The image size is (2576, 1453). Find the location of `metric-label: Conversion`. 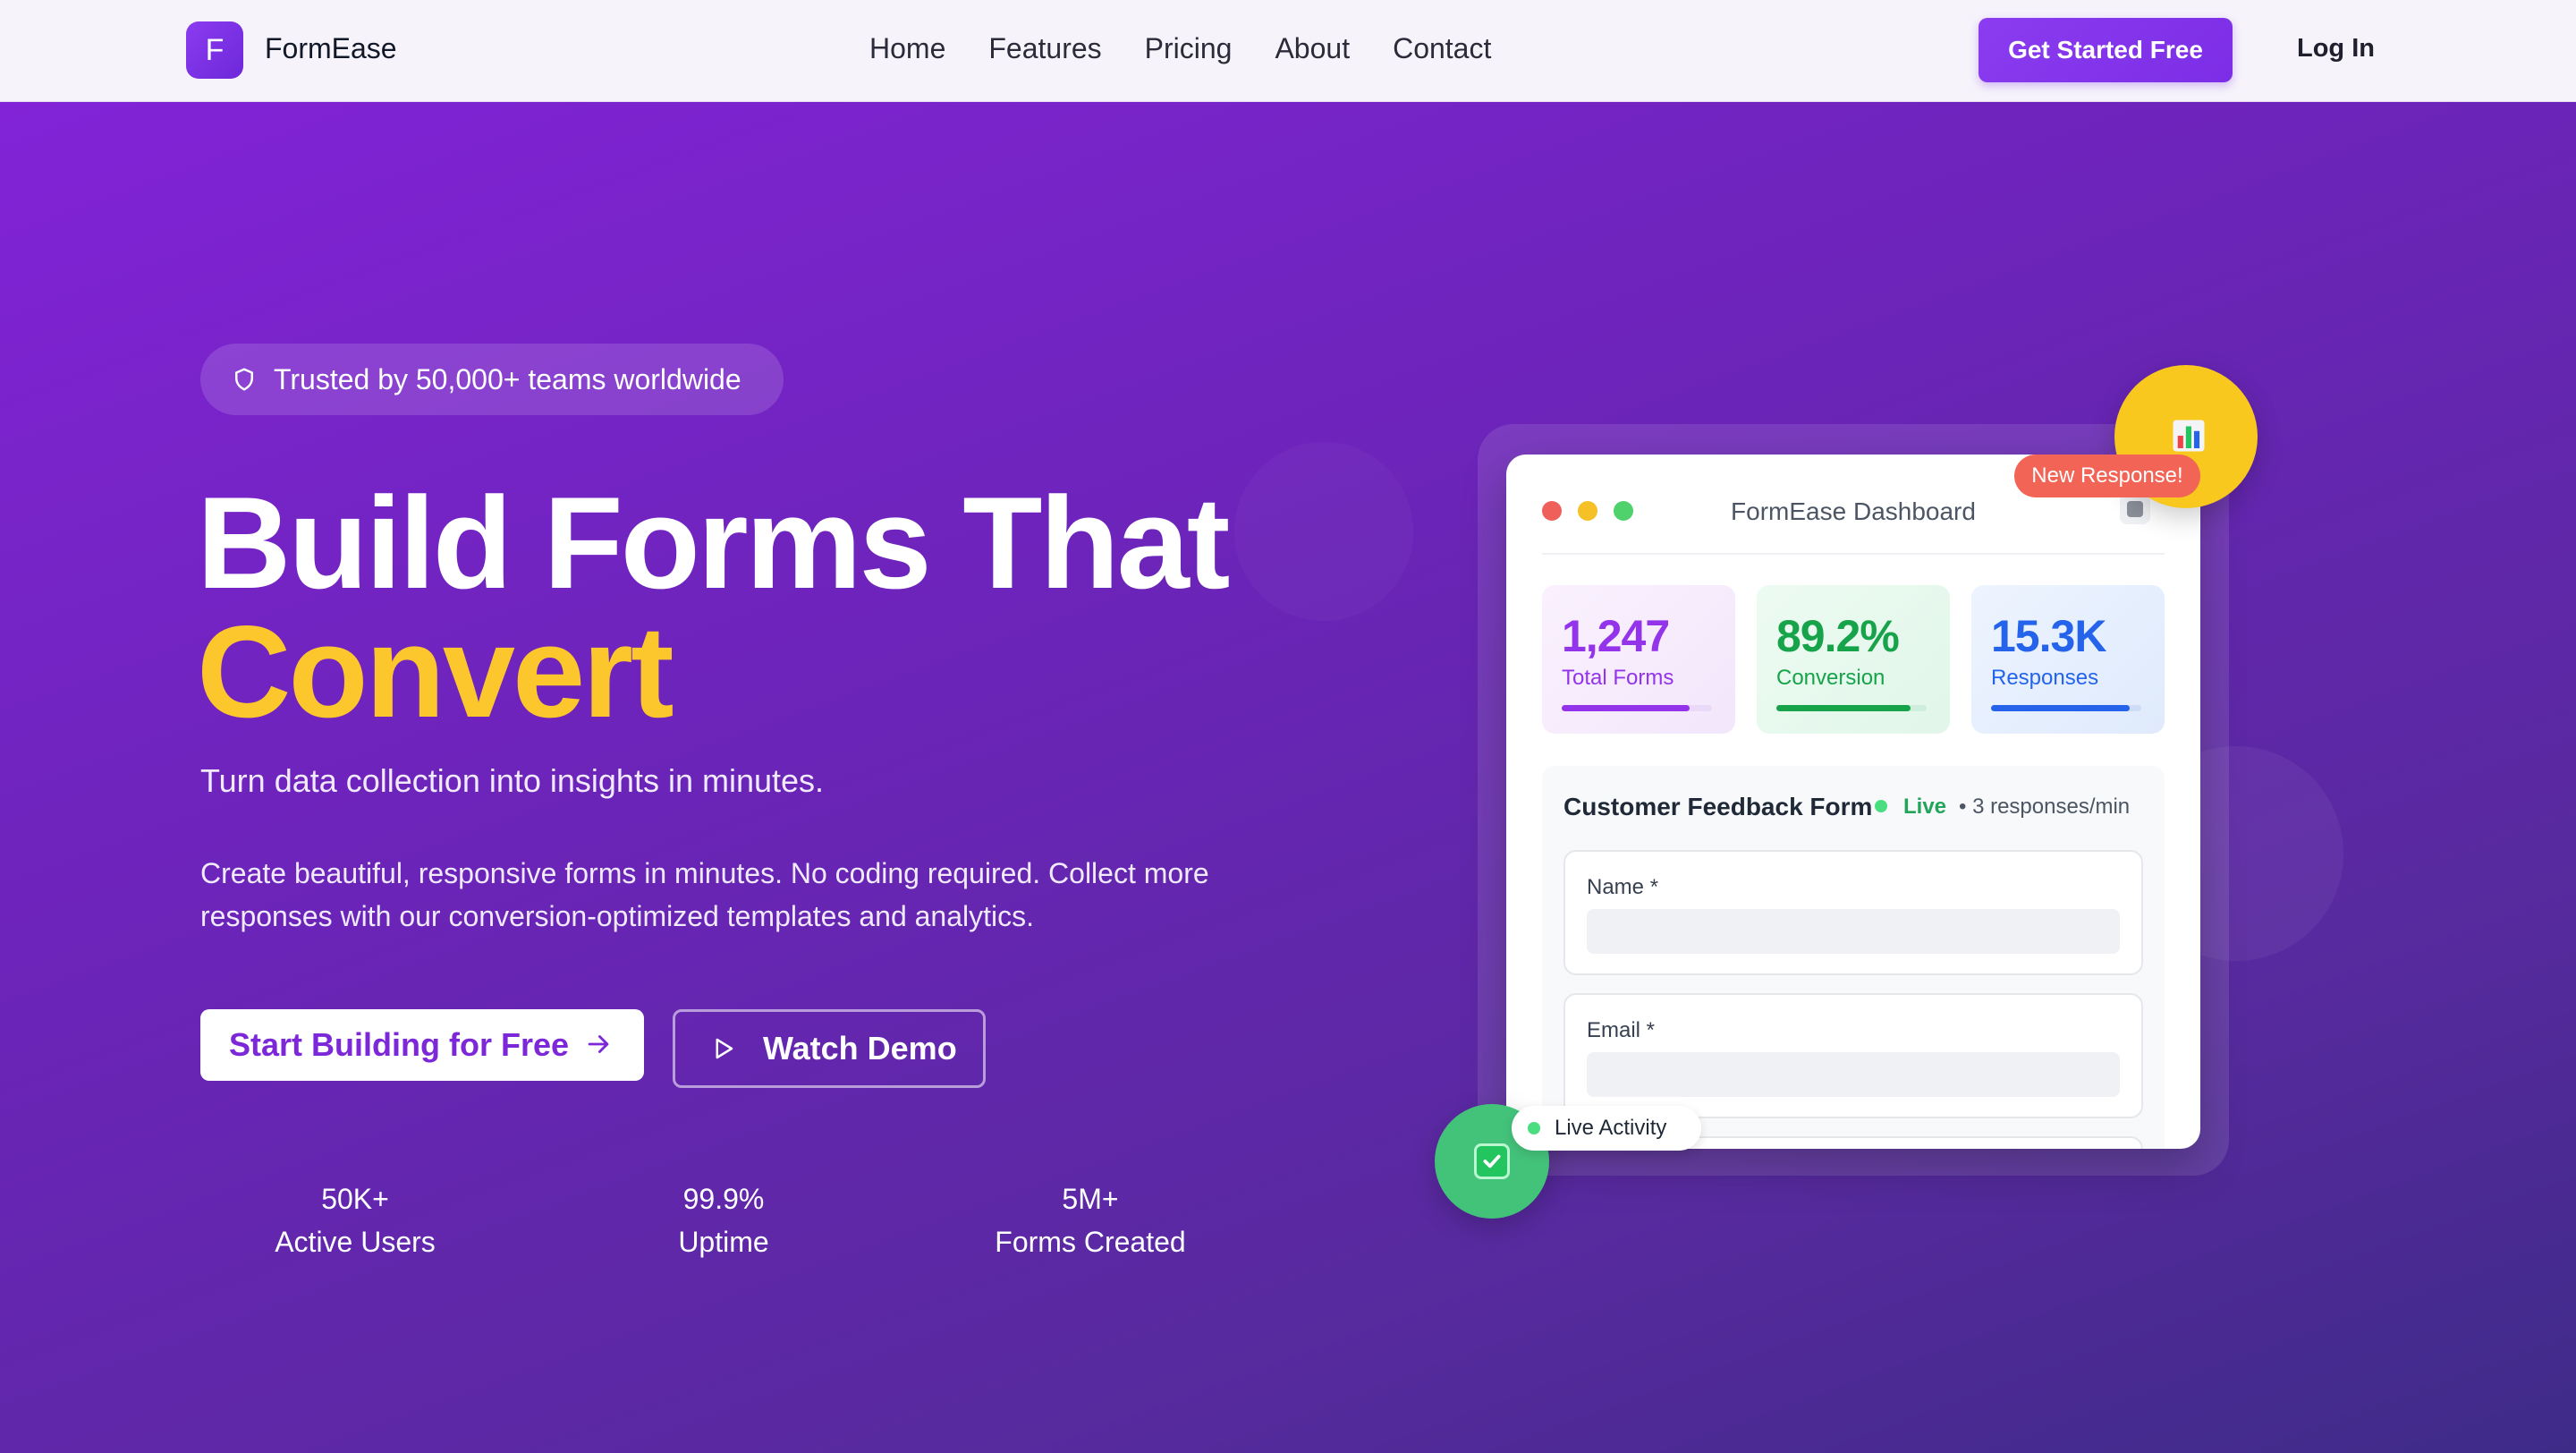

metric-label: Conversion is located at coordinates (1830, 678).